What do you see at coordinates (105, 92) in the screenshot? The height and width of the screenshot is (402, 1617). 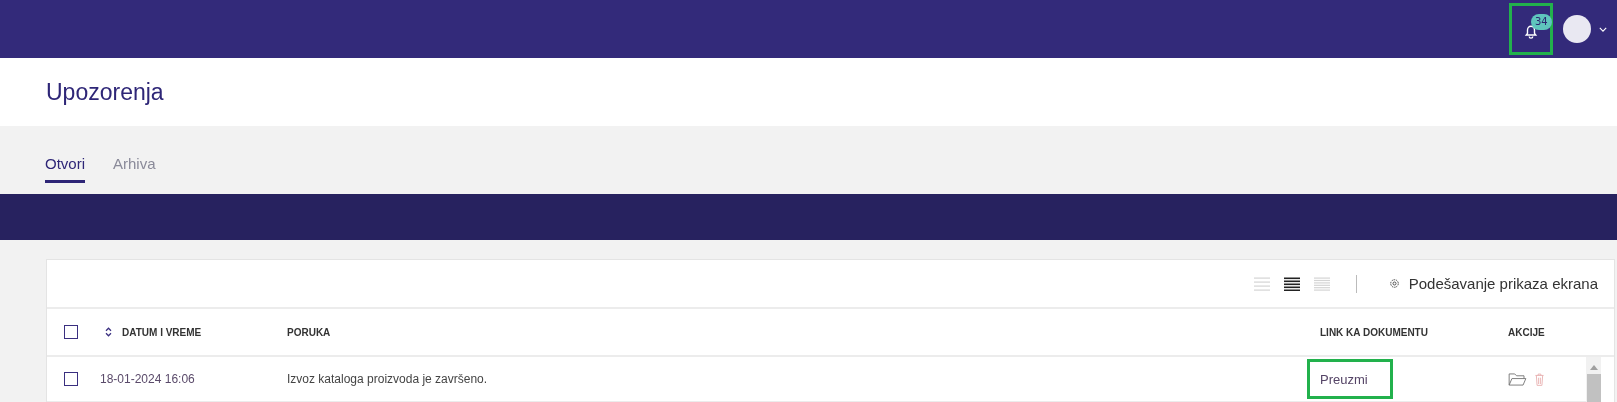 I see `page-title: Upozorenja` at bounding box center [105, 92].